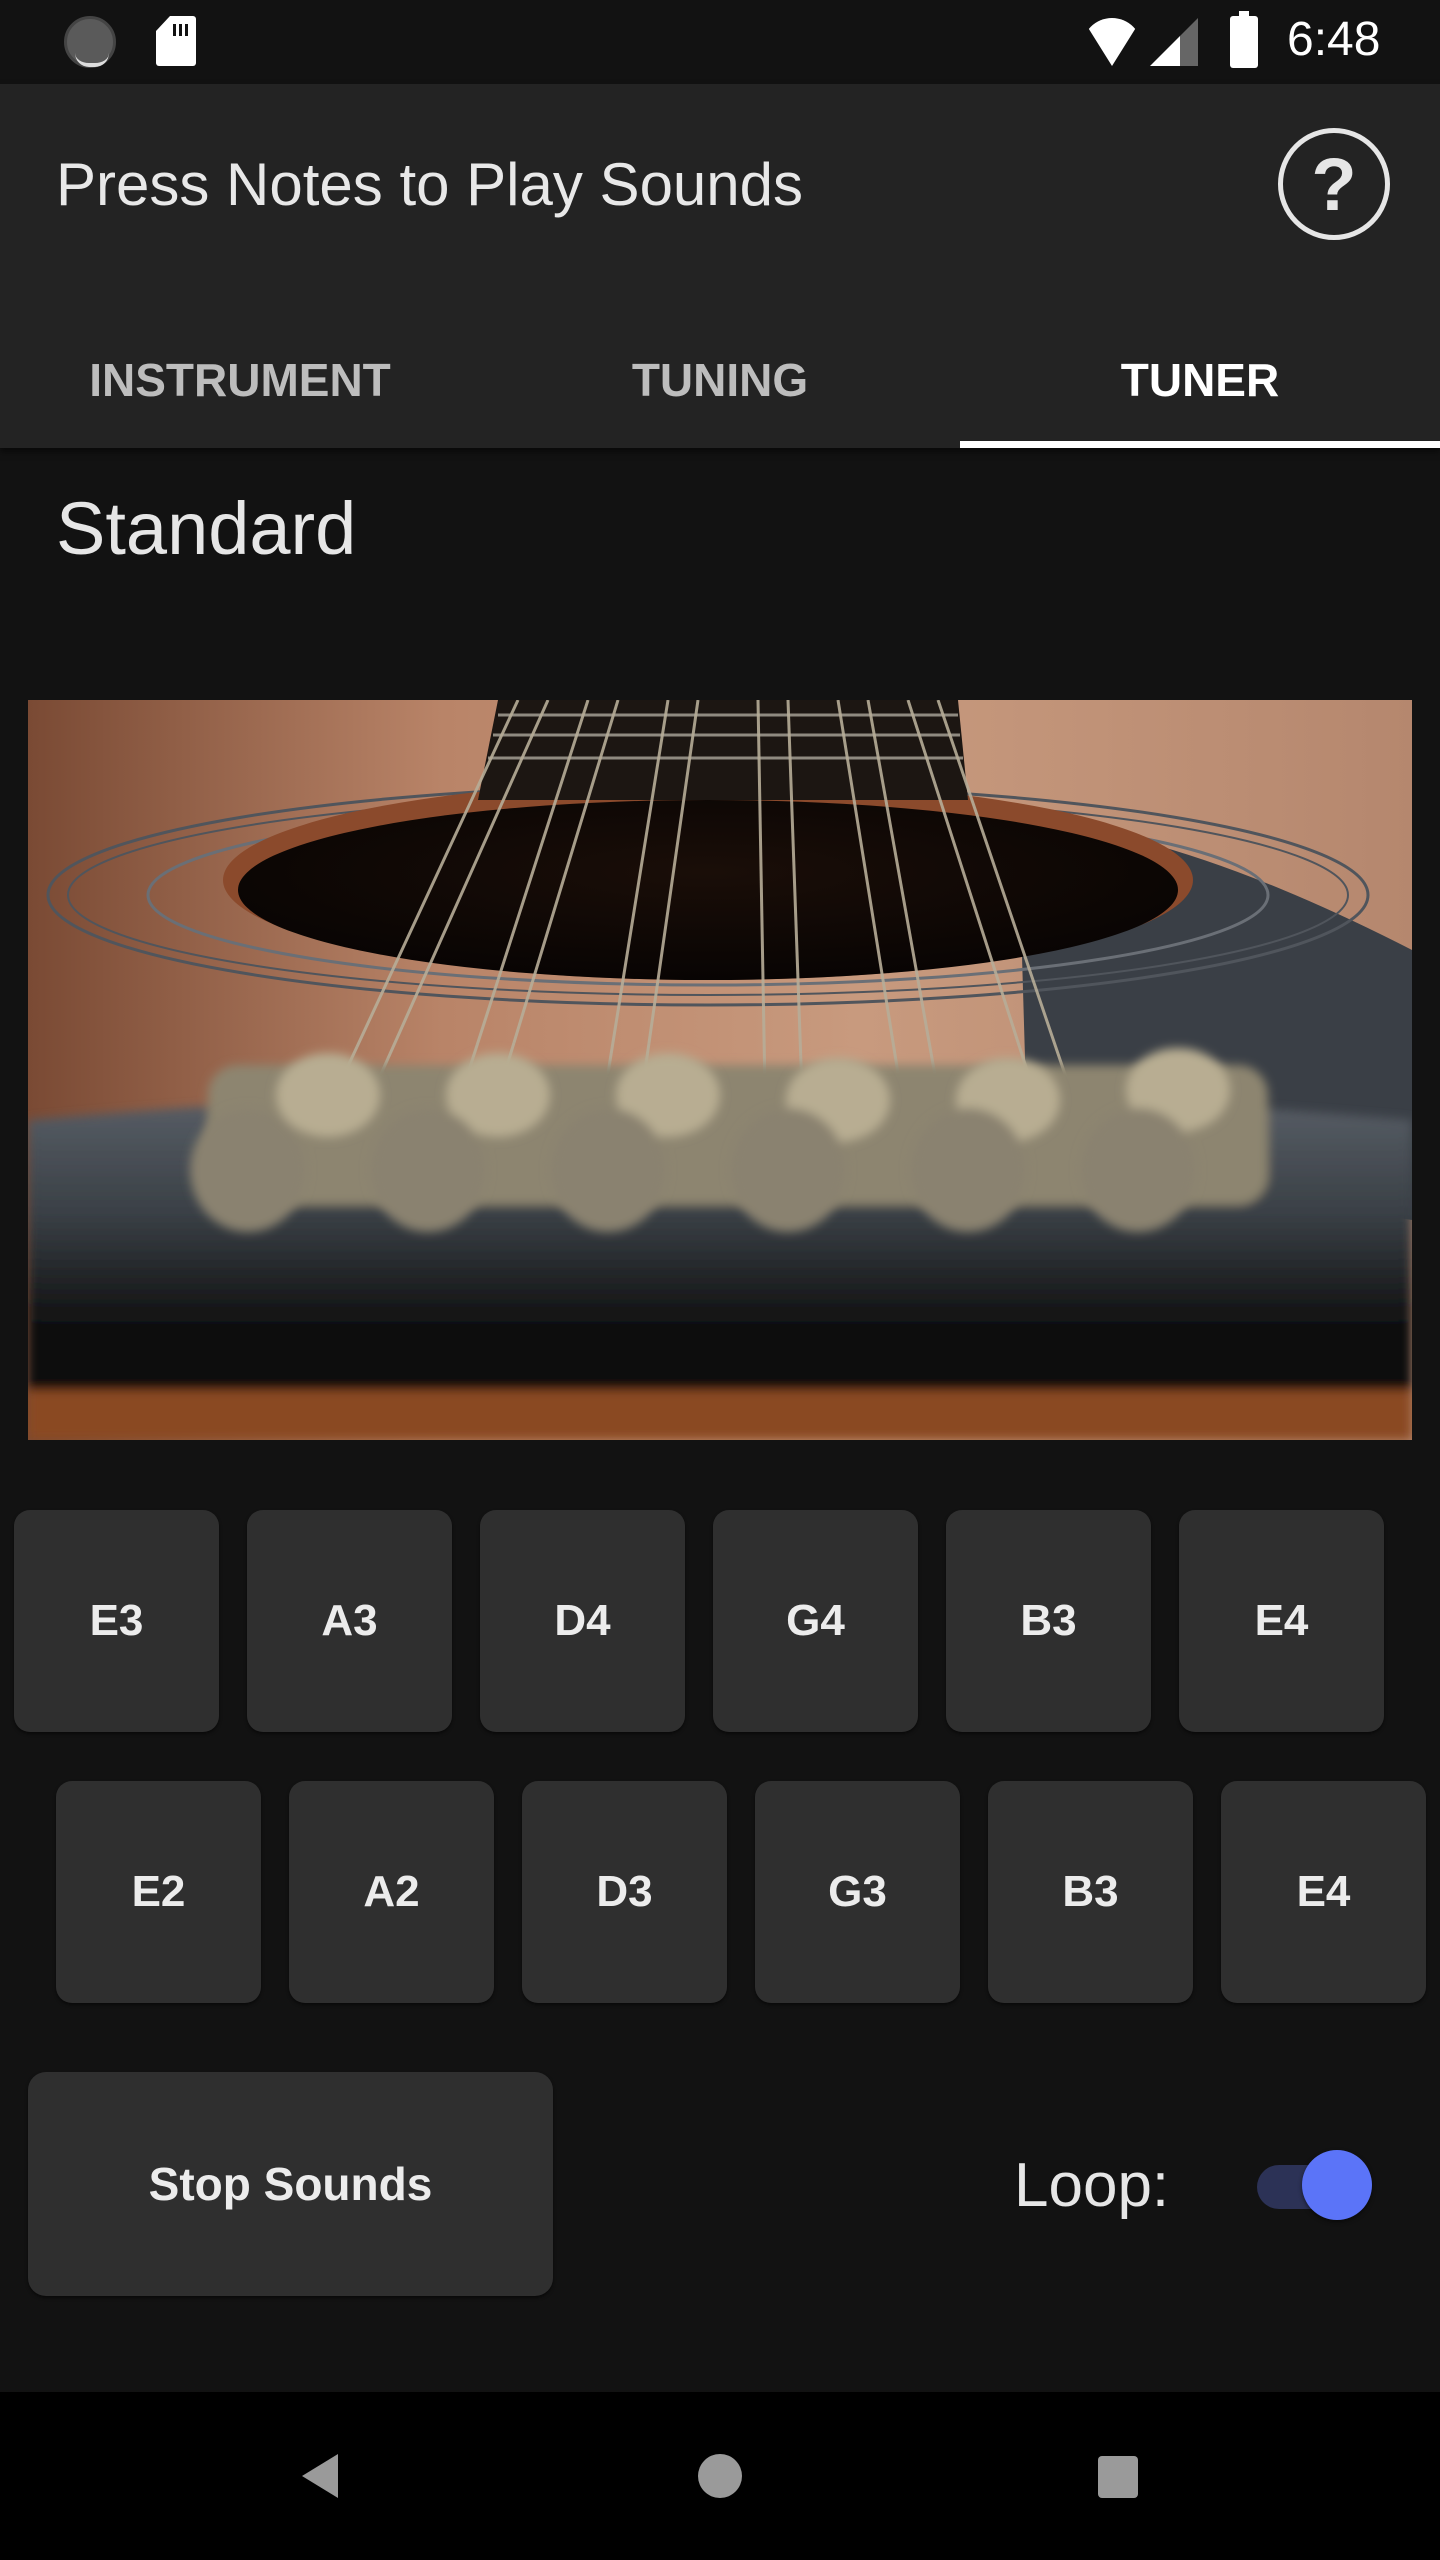 This screenshot has width=1440, height=2560. I want to click on help-button: ?, so click(1334, 184).